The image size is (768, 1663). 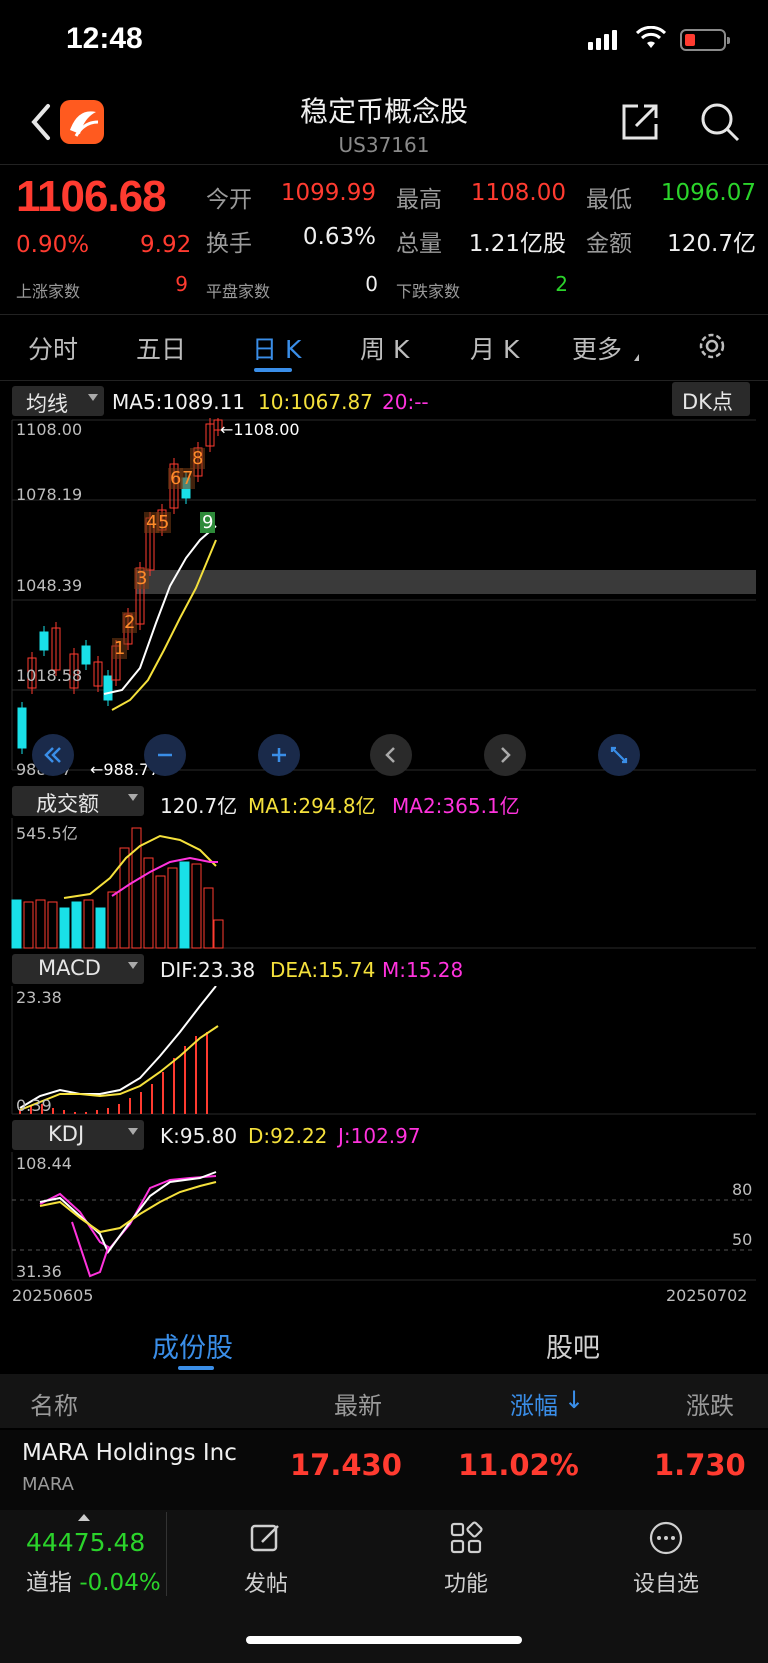 I want to click on open-value: 1099.99, so click(x=328, y=193).